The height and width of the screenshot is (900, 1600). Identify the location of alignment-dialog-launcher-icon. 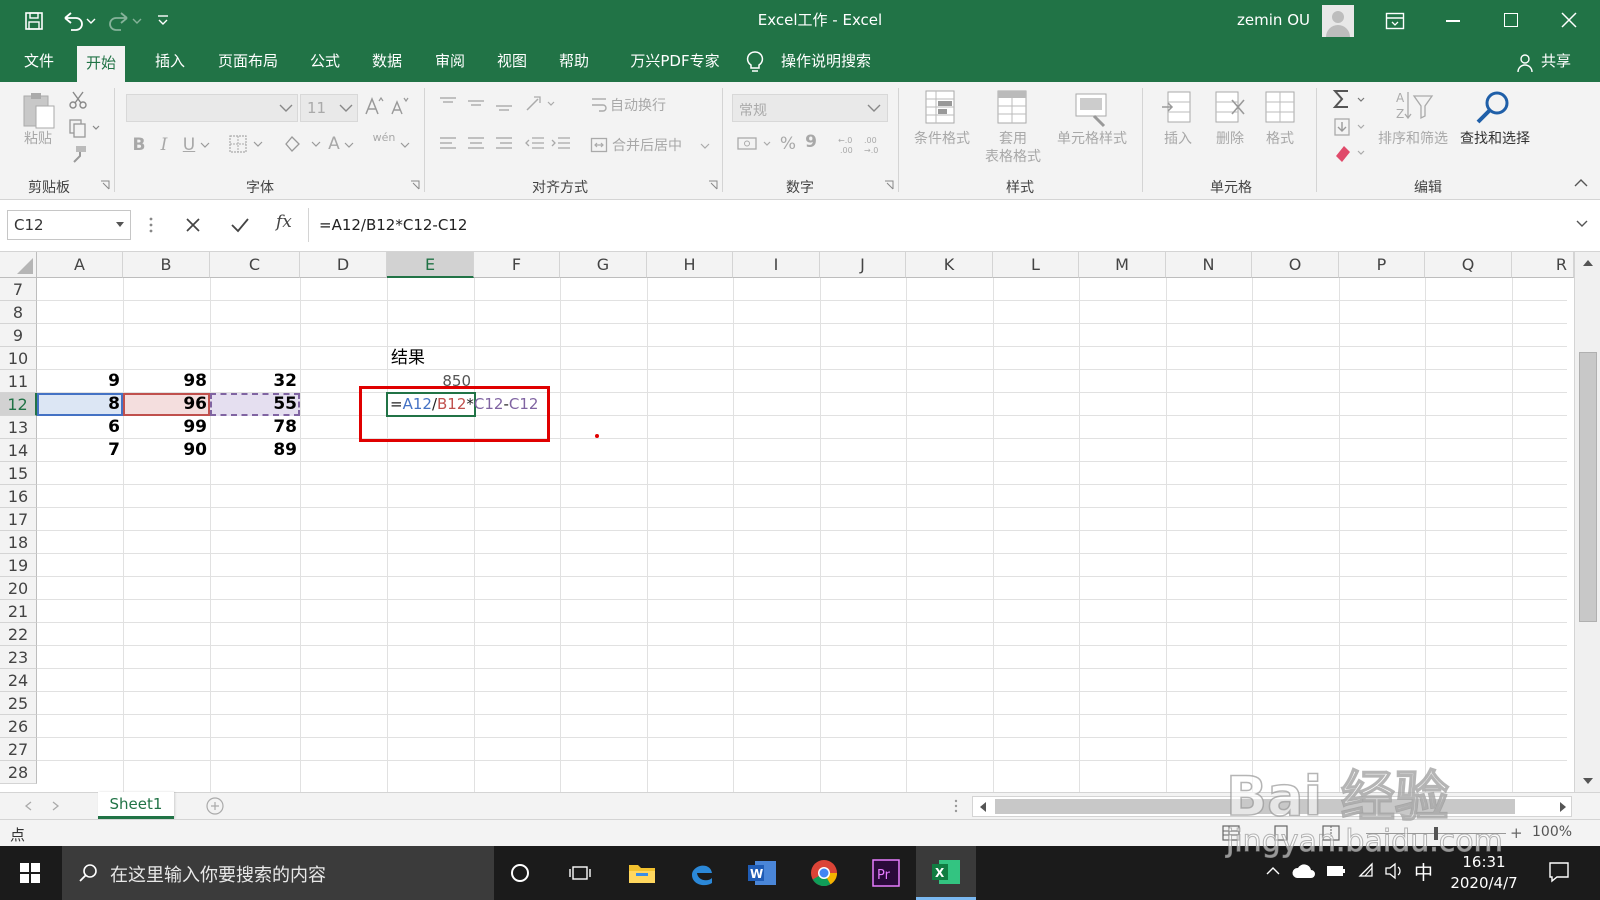
(713, 185).